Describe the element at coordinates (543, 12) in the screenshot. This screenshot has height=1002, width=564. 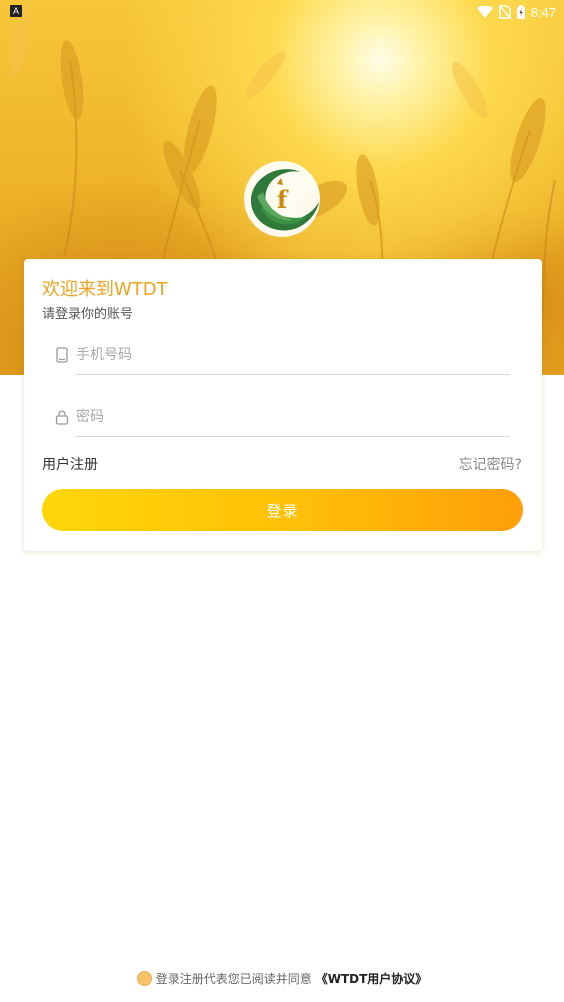
I see `clock: 8:47` at that location.